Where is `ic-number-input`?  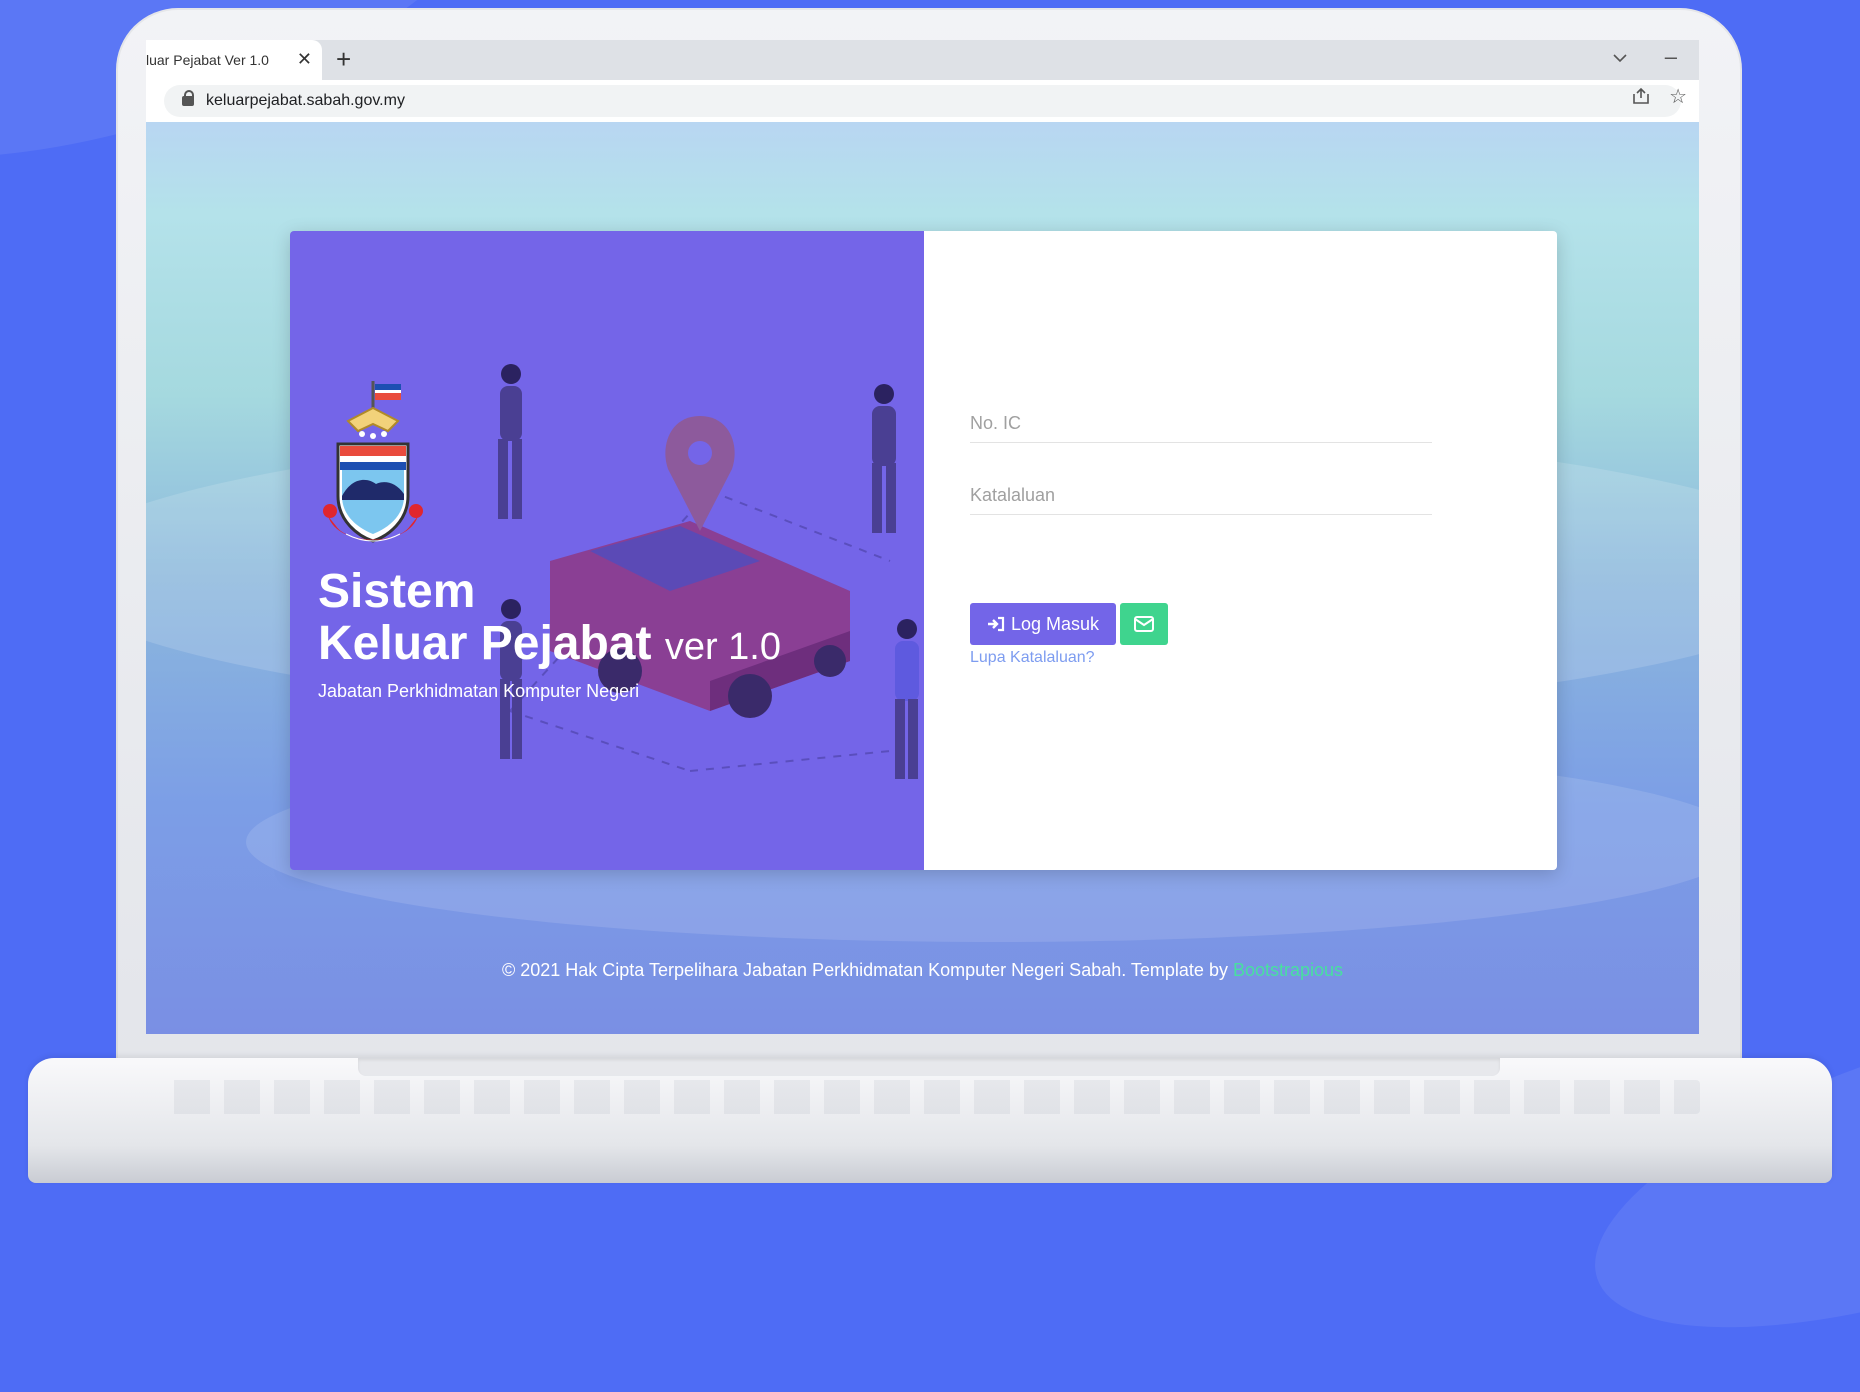
ic-number-input is located at coordinates (1201, 428).